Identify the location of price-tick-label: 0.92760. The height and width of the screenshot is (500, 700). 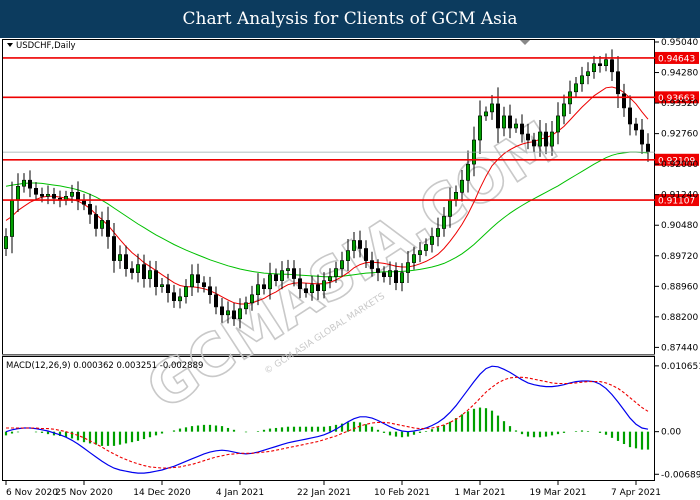
(679, 135).